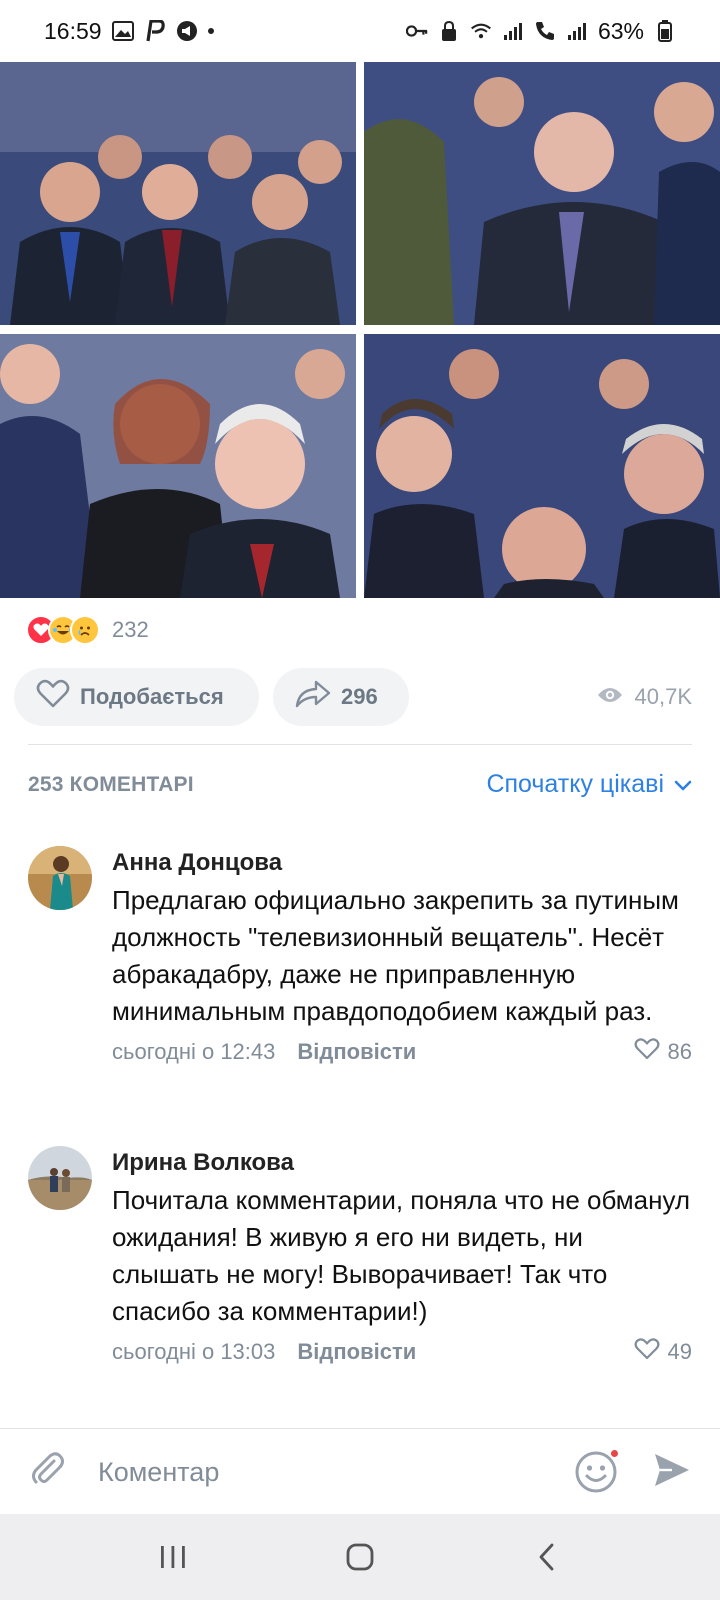  I want to click on reactions-summary: 232, so click(87, 630).